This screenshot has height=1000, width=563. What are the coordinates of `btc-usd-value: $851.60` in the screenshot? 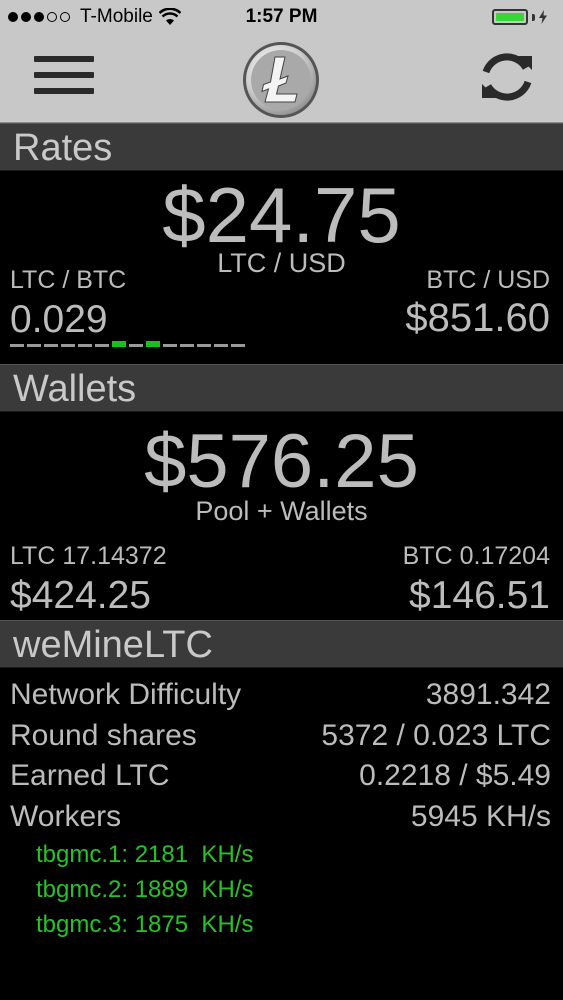 It's located at (477, 318).